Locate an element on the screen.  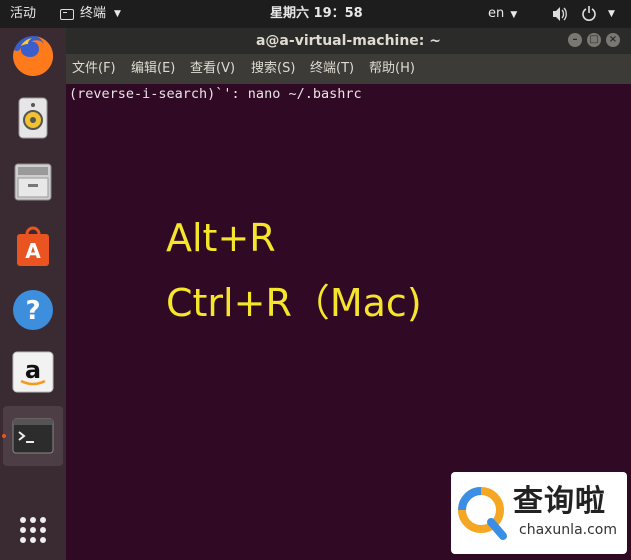
menu-search: 搜索(S) is located at coordinates (273, 69).